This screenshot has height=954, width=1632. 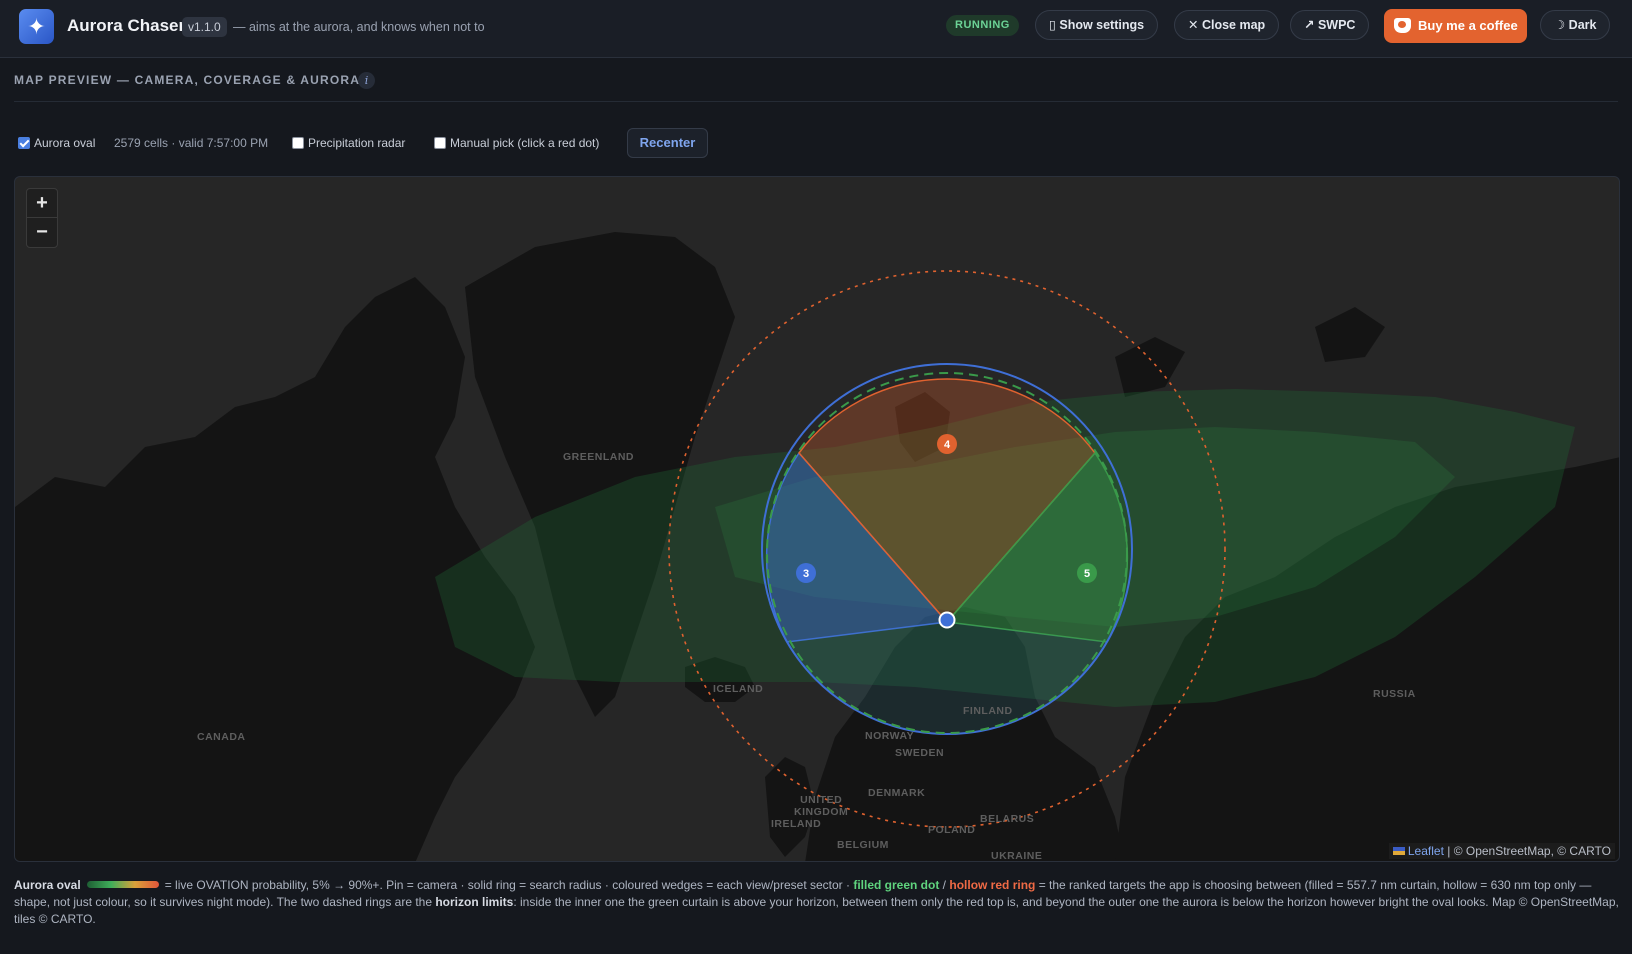 What do you see at coordinates (1007, 819) in the screenshot?
I see `map-label-belarus: BELARUS` at bounding box center [1007, 819].